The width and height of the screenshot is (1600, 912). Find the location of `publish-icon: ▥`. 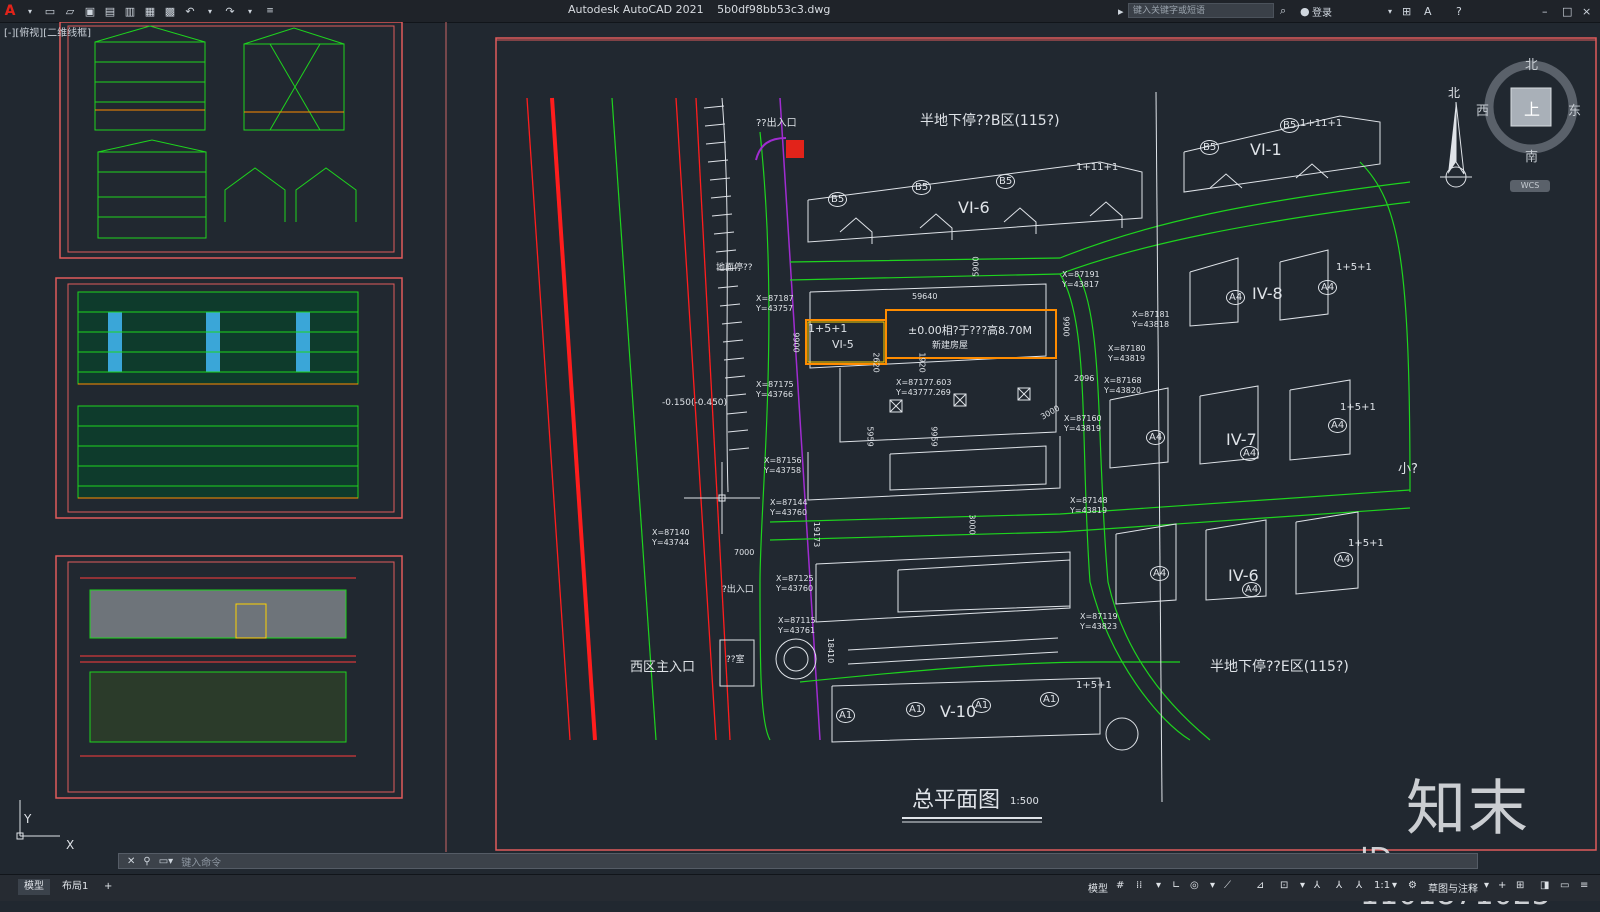

publish-icon: ▥ is located at coordinates (130, 11).